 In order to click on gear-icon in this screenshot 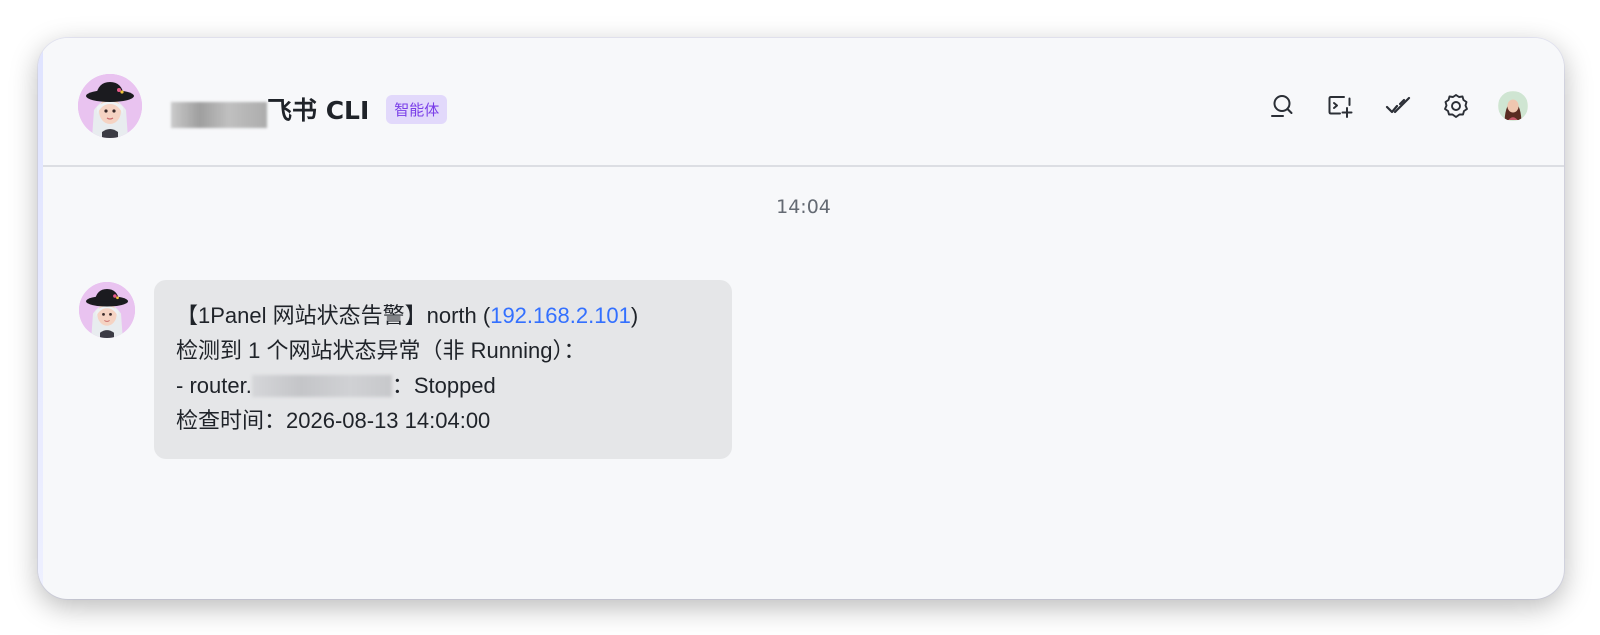, I will do `click(1456, 106)`.